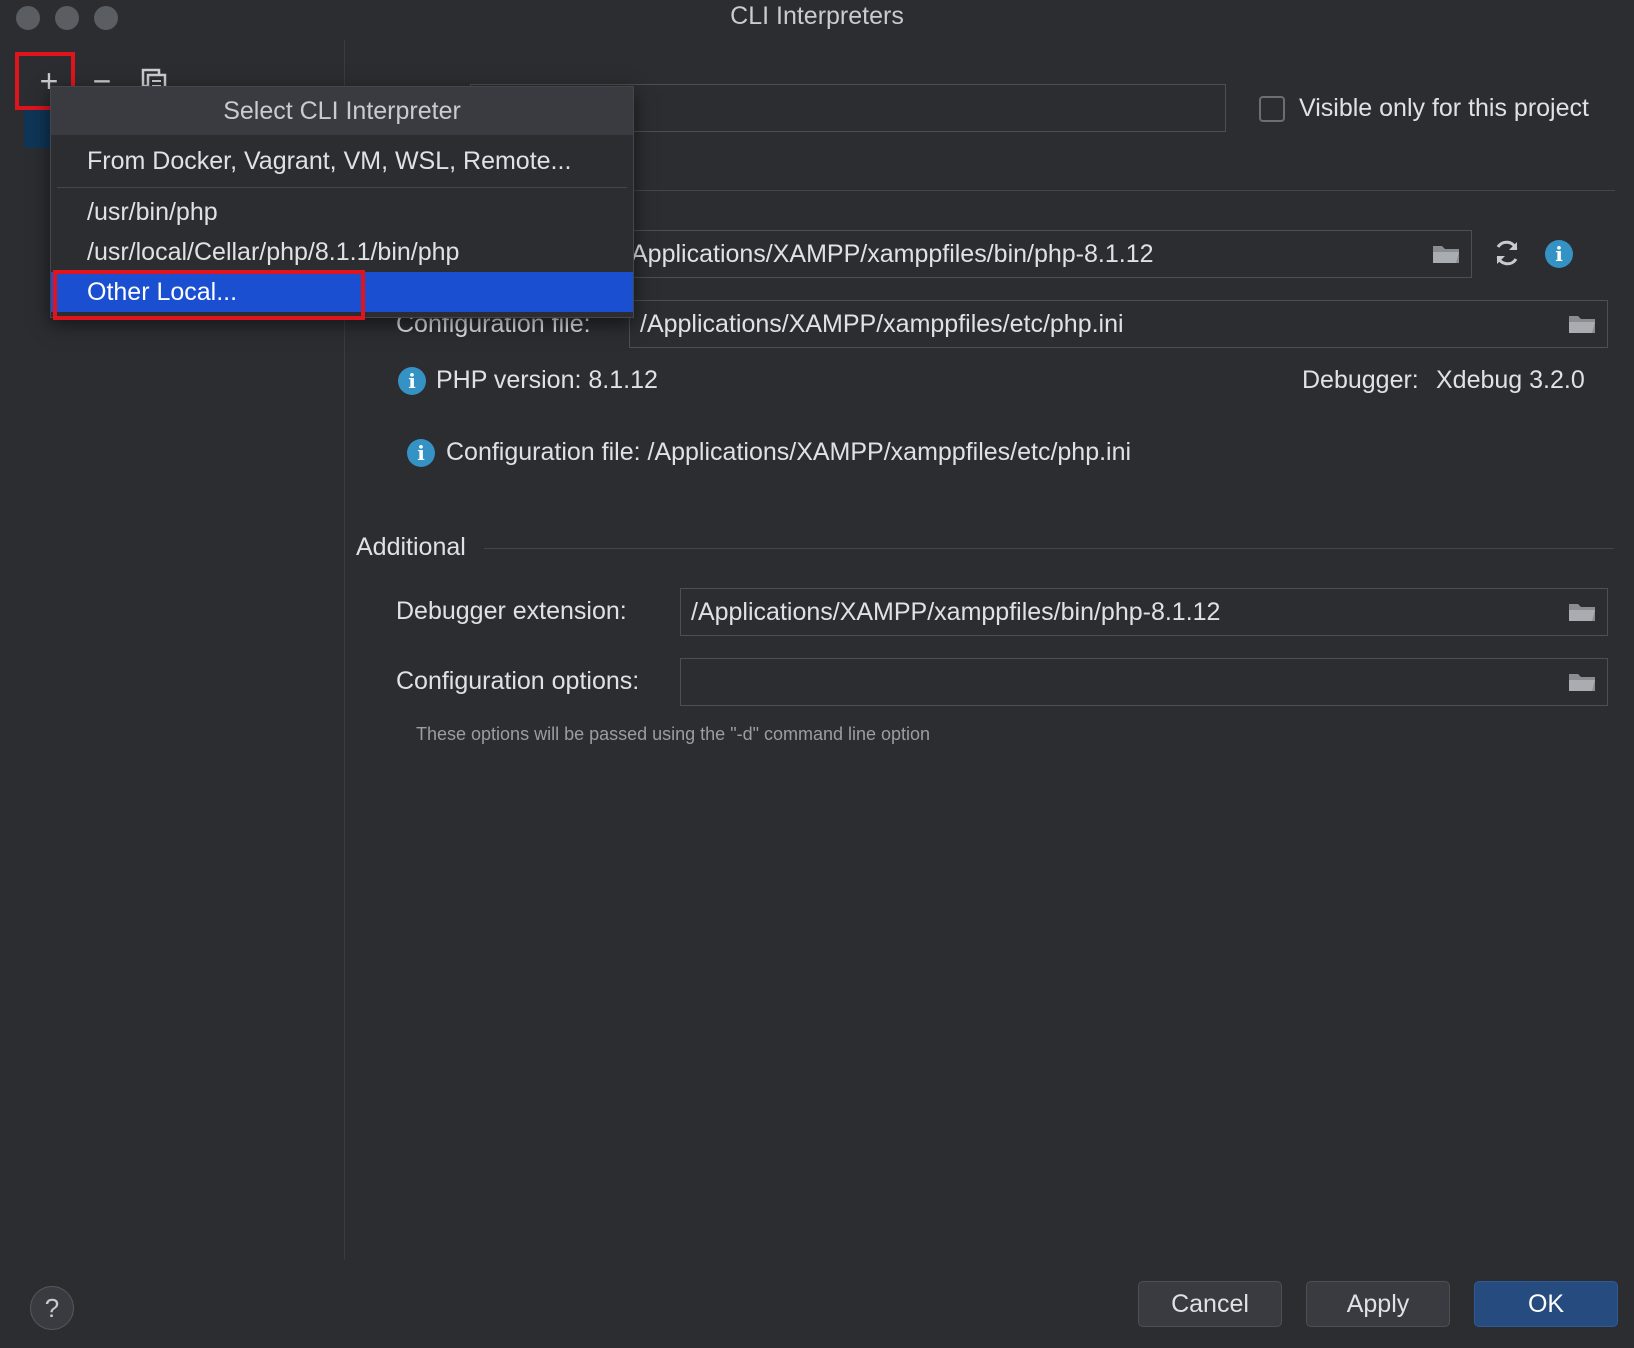 The width and height of the screenshot is (1634, 1348). I want to click on menu-separator, so click(342, 187).